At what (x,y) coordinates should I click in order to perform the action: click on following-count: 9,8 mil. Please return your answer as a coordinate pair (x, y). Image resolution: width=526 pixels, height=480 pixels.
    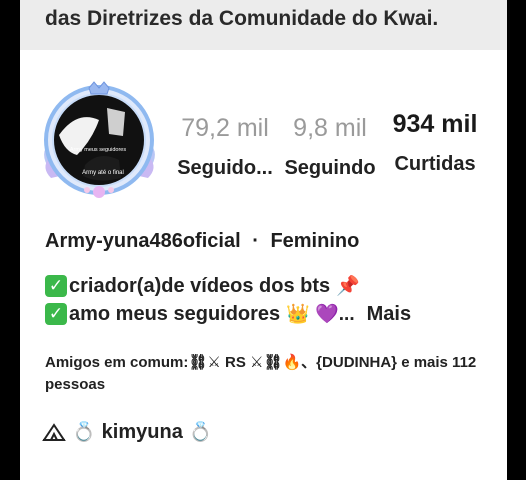
    Looking at the image, I should click on (330, 128).